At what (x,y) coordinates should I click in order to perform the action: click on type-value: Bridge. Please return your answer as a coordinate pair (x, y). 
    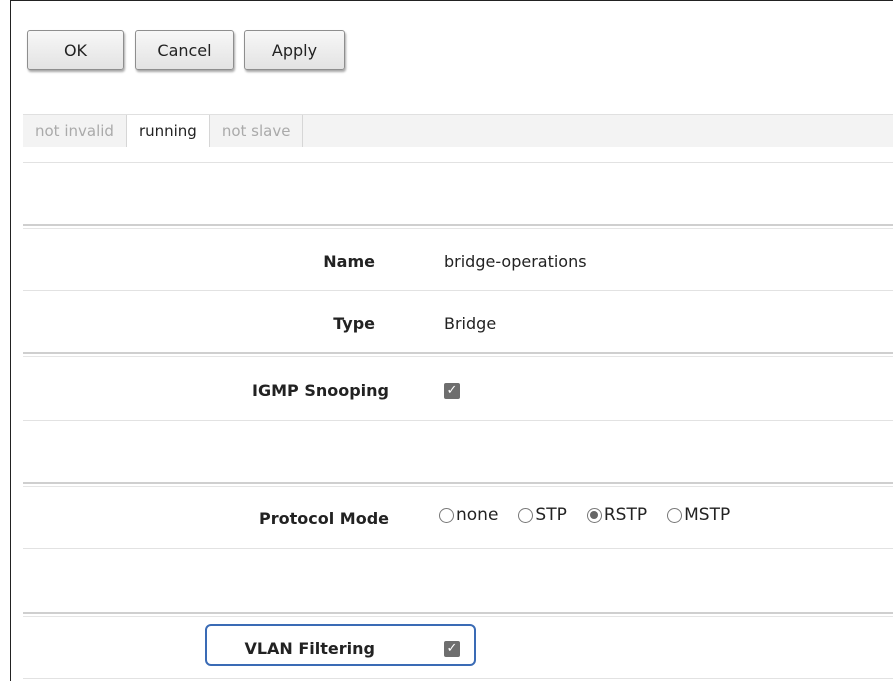
    Looking at the image, I should click on (470, 323).